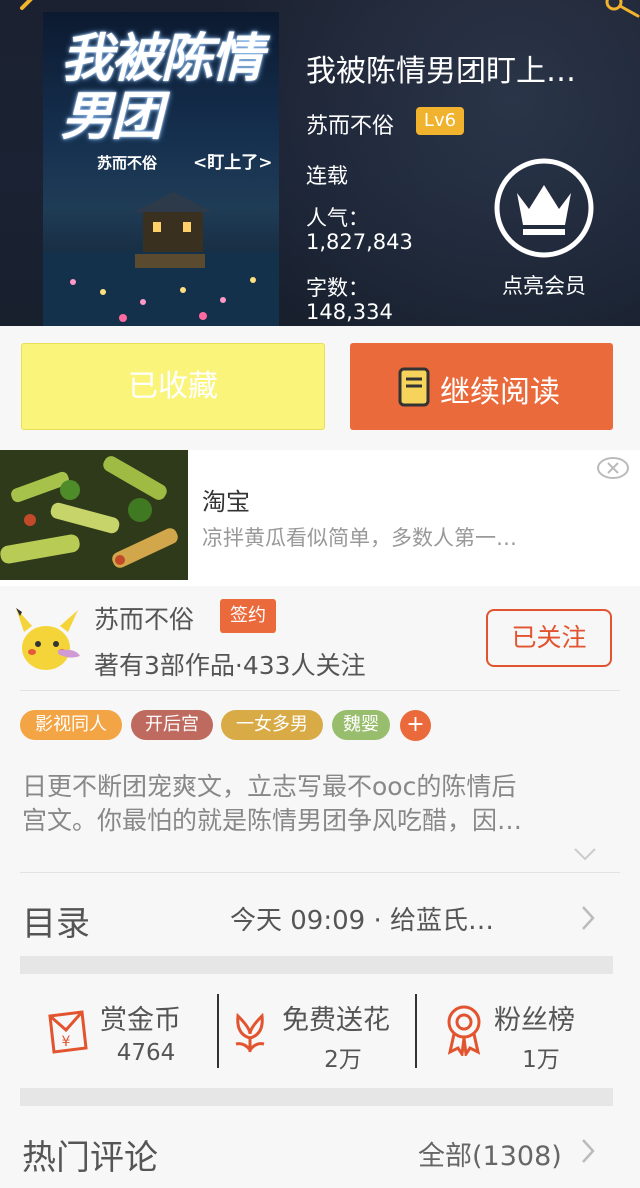 This screenshot has width=640, height=1188. Describe the element at coordinates (327, 176) in the screenshot. I see `status-text: 连载` at that location.